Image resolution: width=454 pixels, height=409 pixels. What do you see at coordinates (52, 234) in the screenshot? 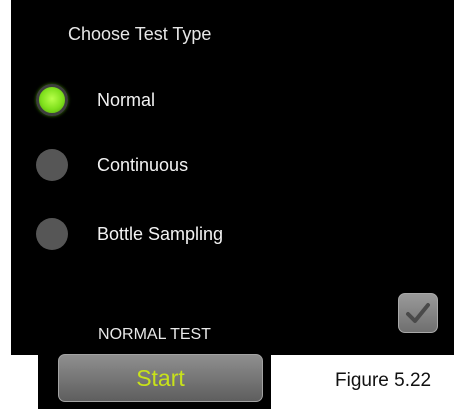
I see `radio-bottle-sampling` at bounding box center [52, 234].